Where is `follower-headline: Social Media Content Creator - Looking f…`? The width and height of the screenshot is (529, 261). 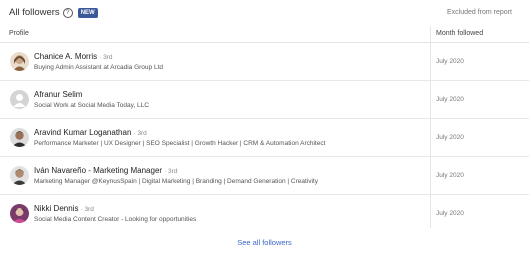 follower-headline: Social Media Content Creator - Looking f… is located at coordinates (115, 219).